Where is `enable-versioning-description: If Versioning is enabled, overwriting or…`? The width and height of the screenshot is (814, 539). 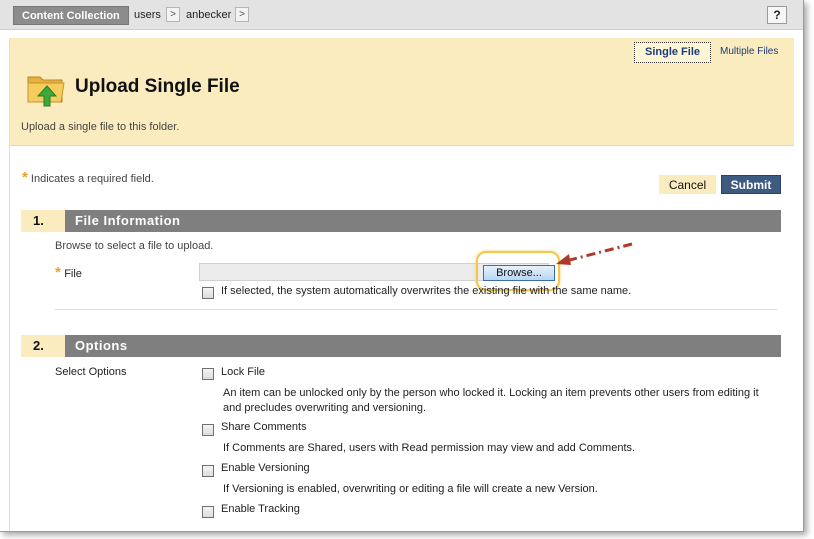 enable-versioning-description: If Versioning is enabled, overwriting or… is located at coordinates (410, 489).